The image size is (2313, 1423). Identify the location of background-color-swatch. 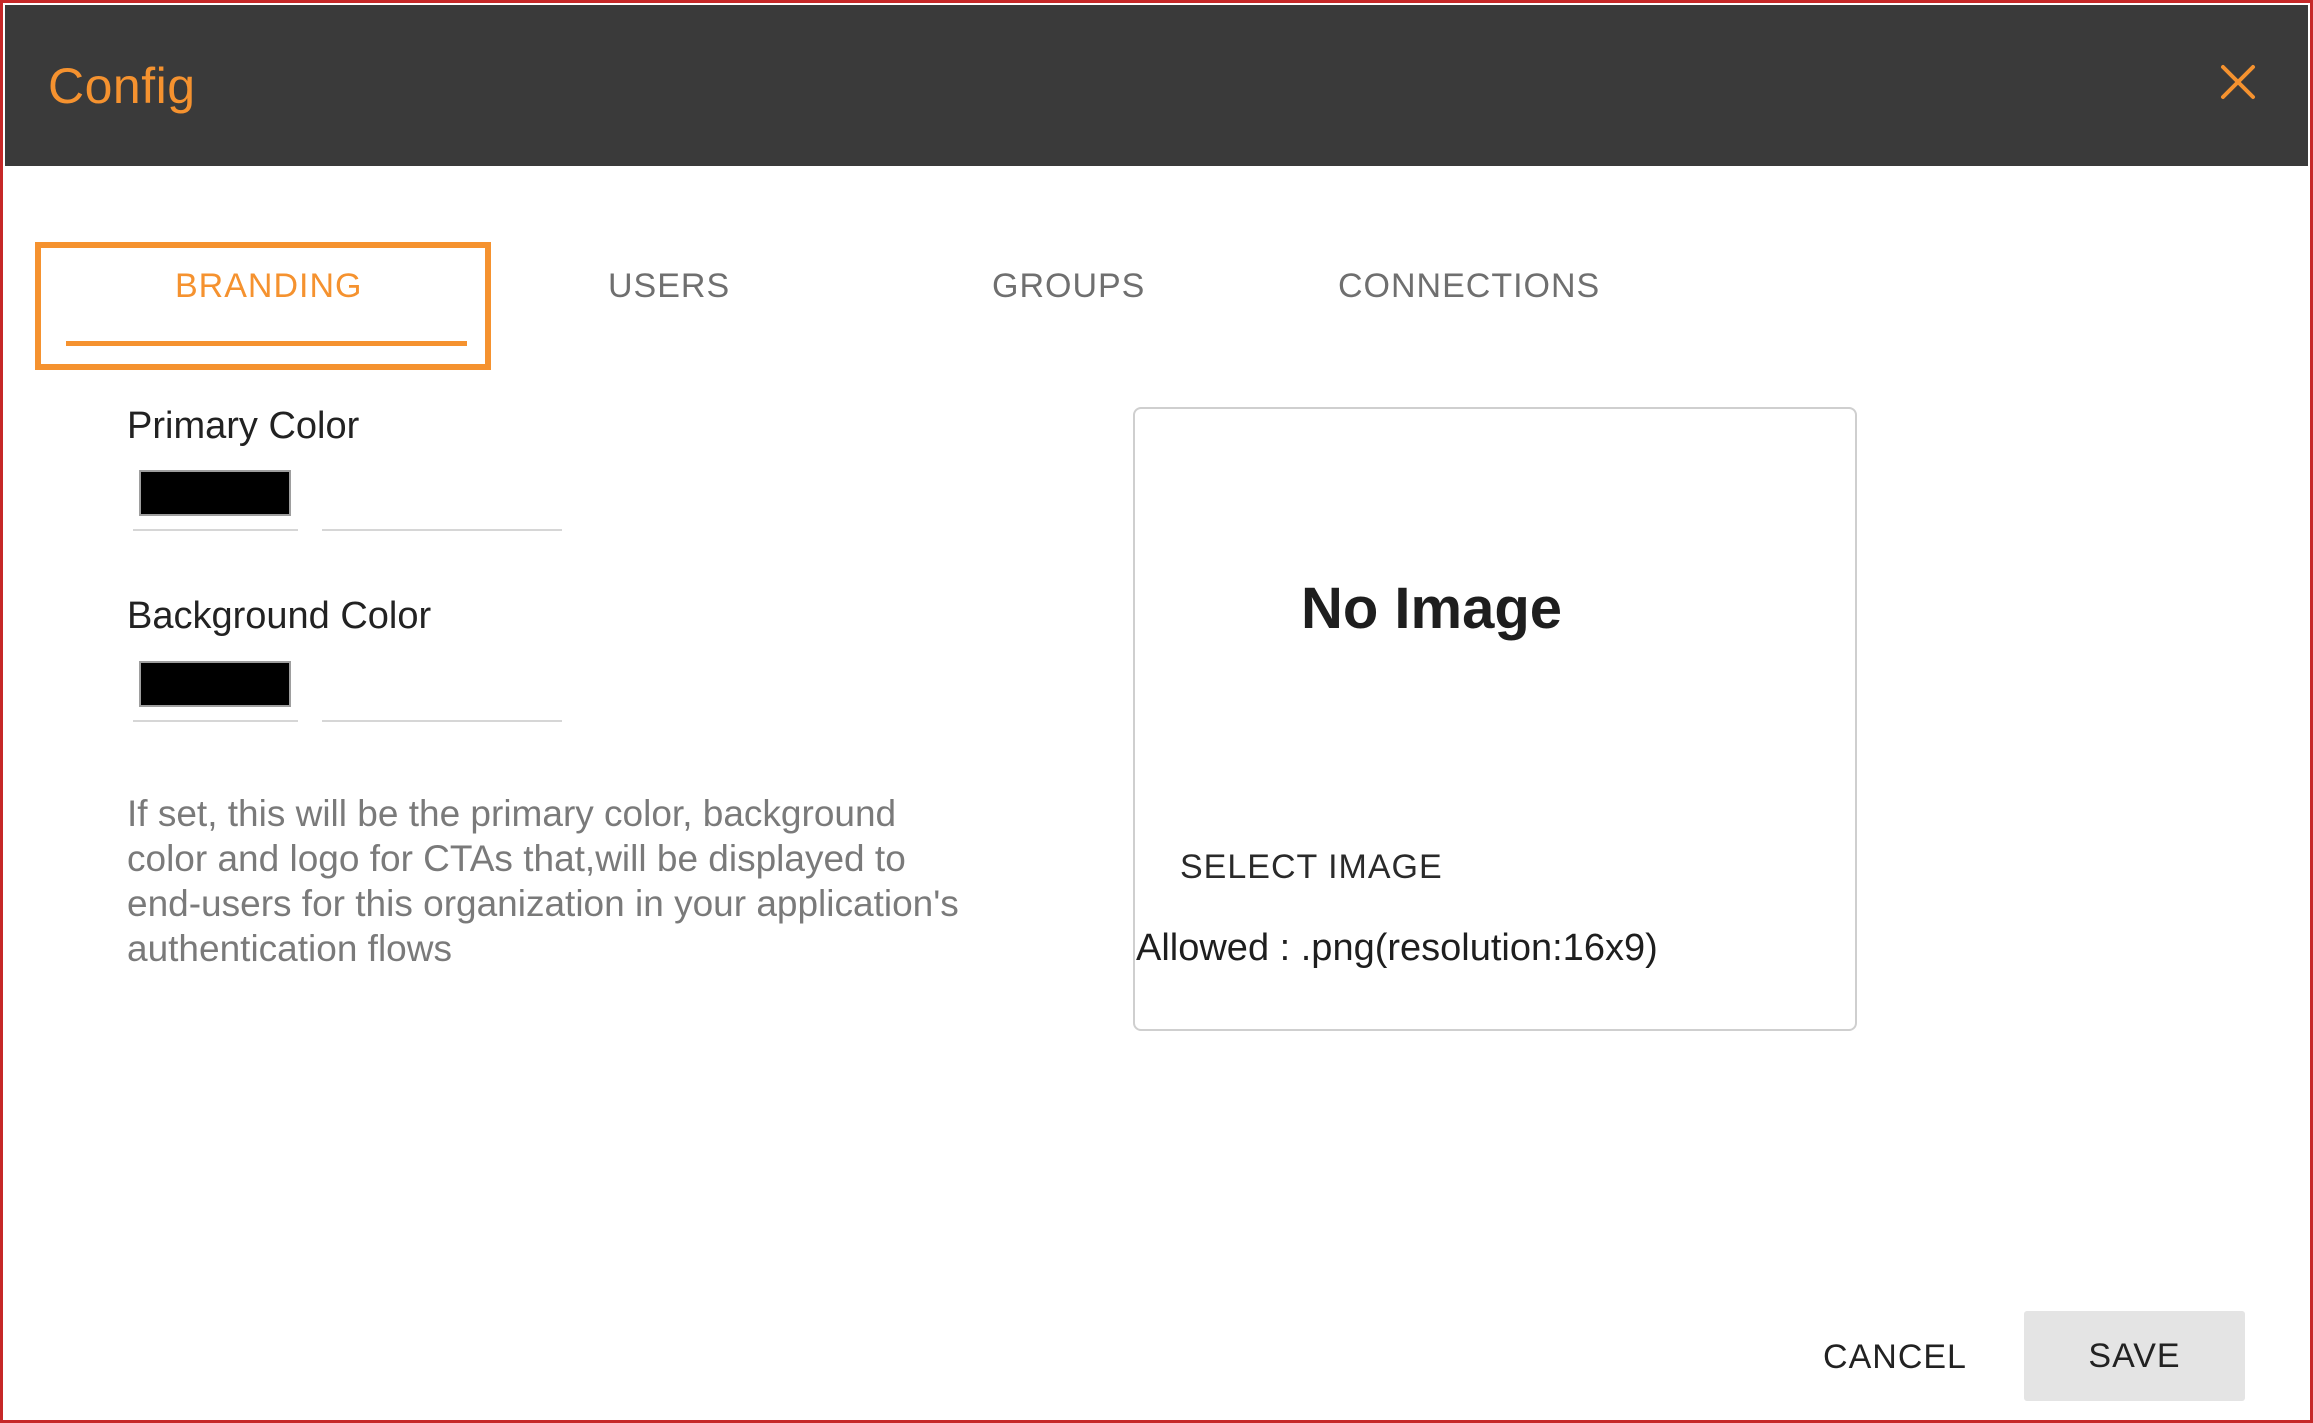
(215, 684).